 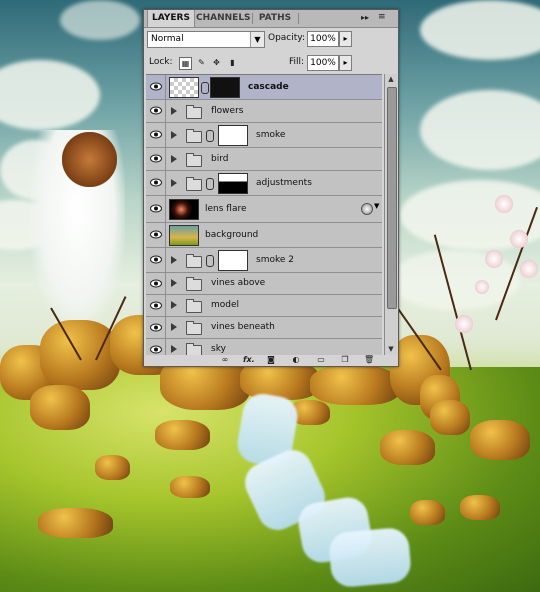 I want to click on tab-layers: LAYERS, so click(x=171, y=18).